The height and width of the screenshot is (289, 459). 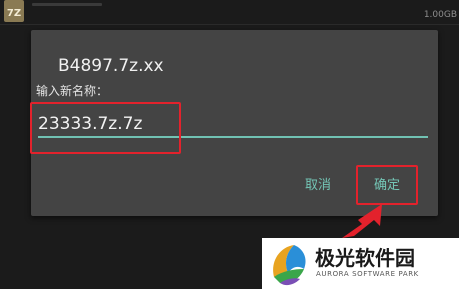 I want to click on red-arrow-icon, so click(x=362, y=221).